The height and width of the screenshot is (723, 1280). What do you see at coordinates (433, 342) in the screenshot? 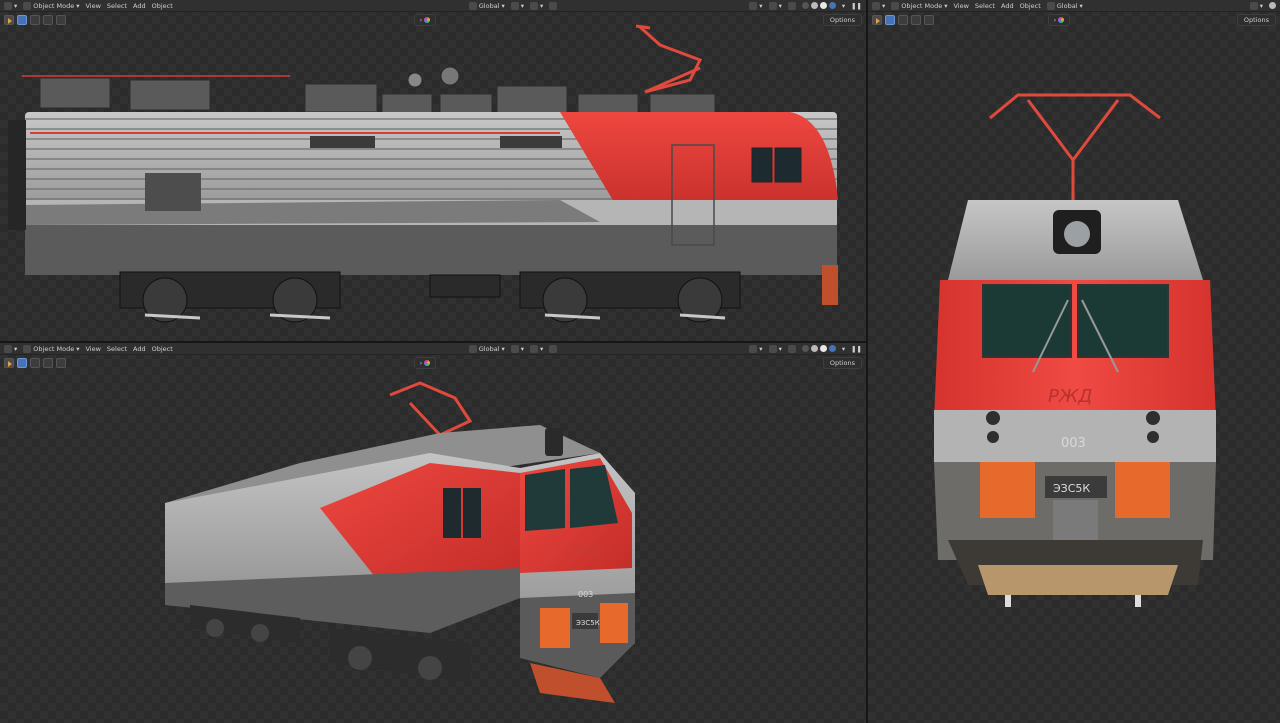
I see `area-divider-horizontal` at bounding box center [433, 342].